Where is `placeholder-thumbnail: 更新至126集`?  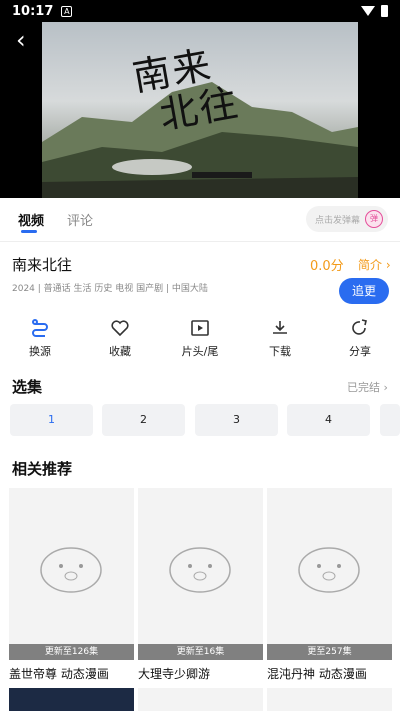 placeholder-thumbnail: 更新至126集 is located at coordinates (71, 574).